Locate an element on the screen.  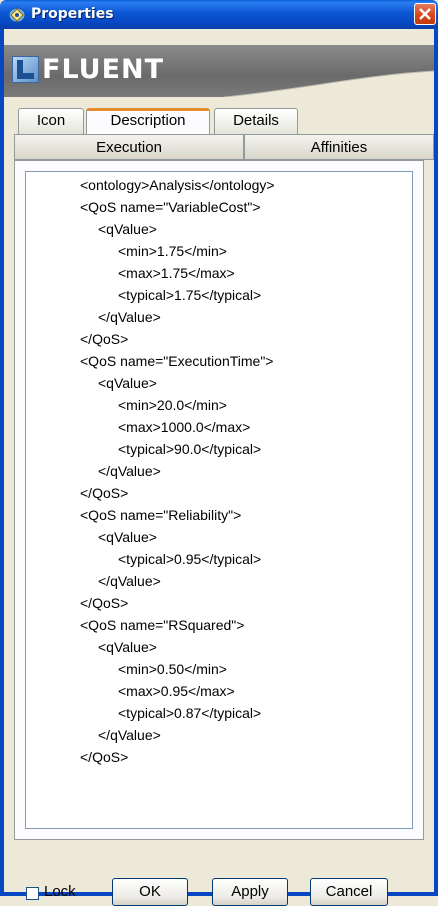
title-bar: Properties is located at coordinates (219, 14).